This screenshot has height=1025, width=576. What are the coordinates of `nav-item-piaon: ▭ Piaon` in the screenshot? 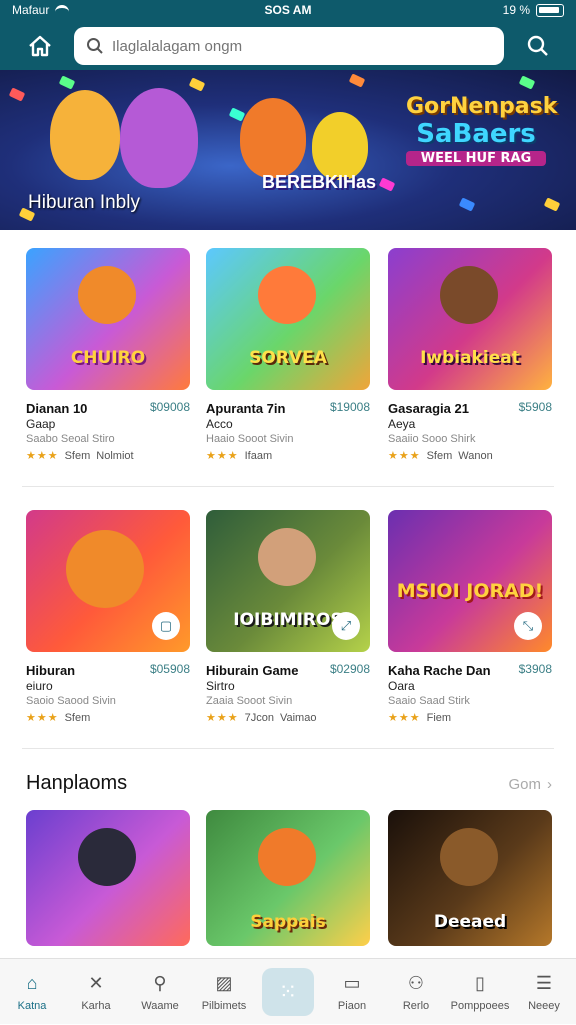 It's located at (352, 992).